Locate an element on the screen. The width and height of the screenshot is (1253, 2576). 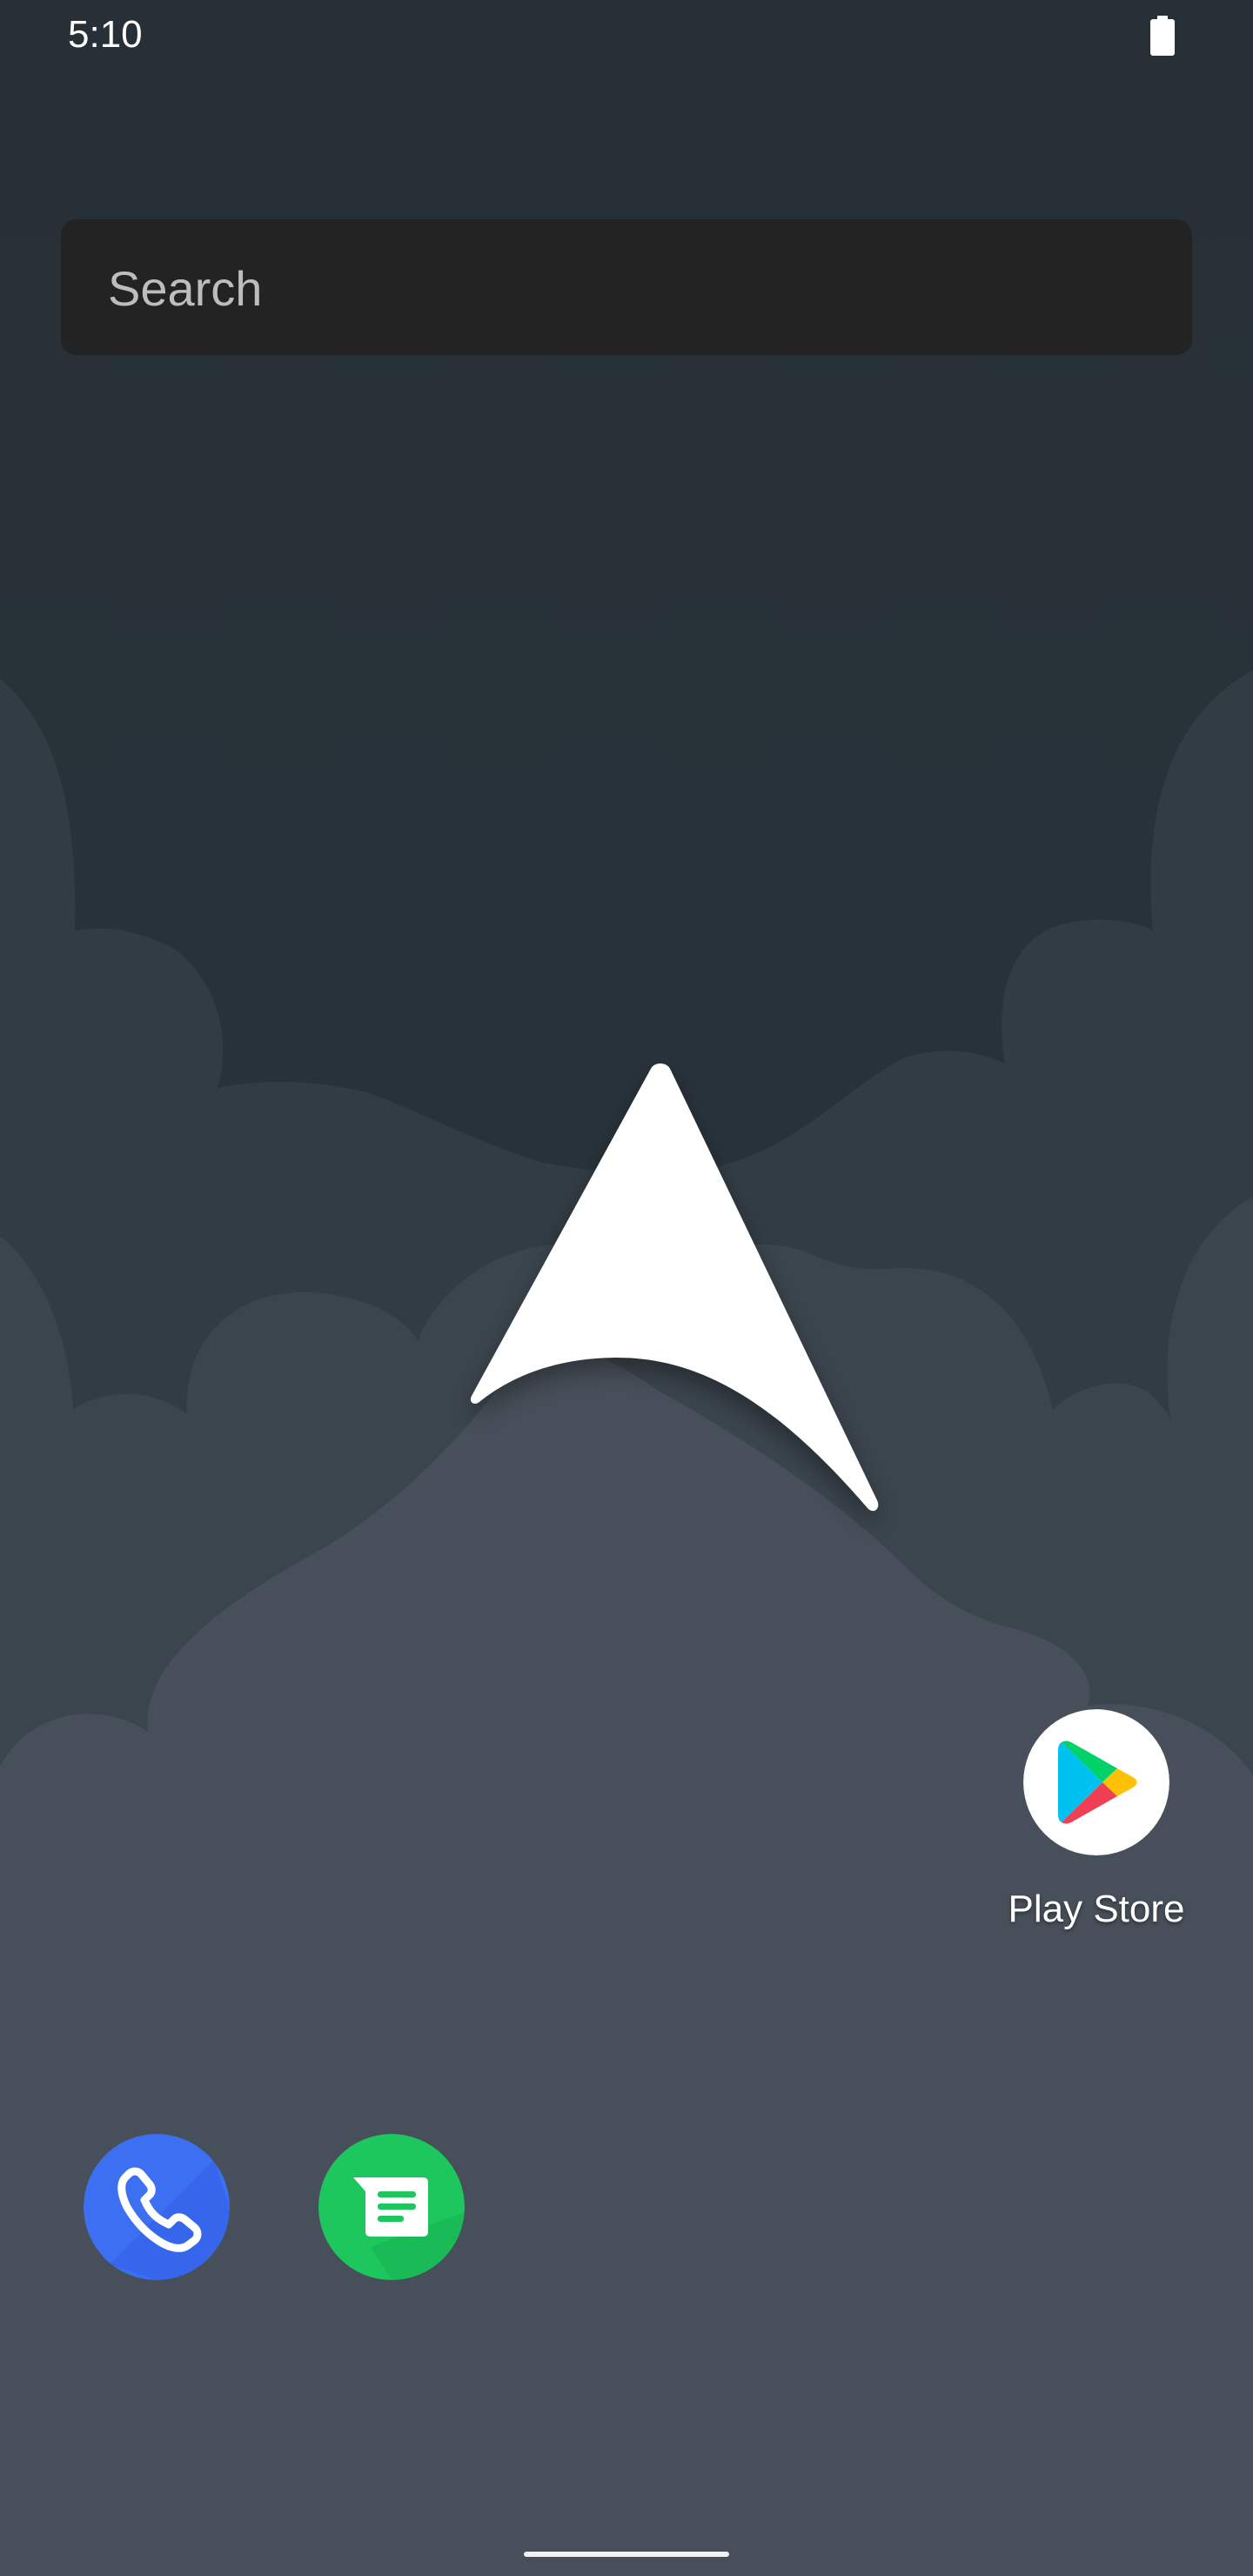
status-bar: 5:10 is located at coordinates (626, 37).